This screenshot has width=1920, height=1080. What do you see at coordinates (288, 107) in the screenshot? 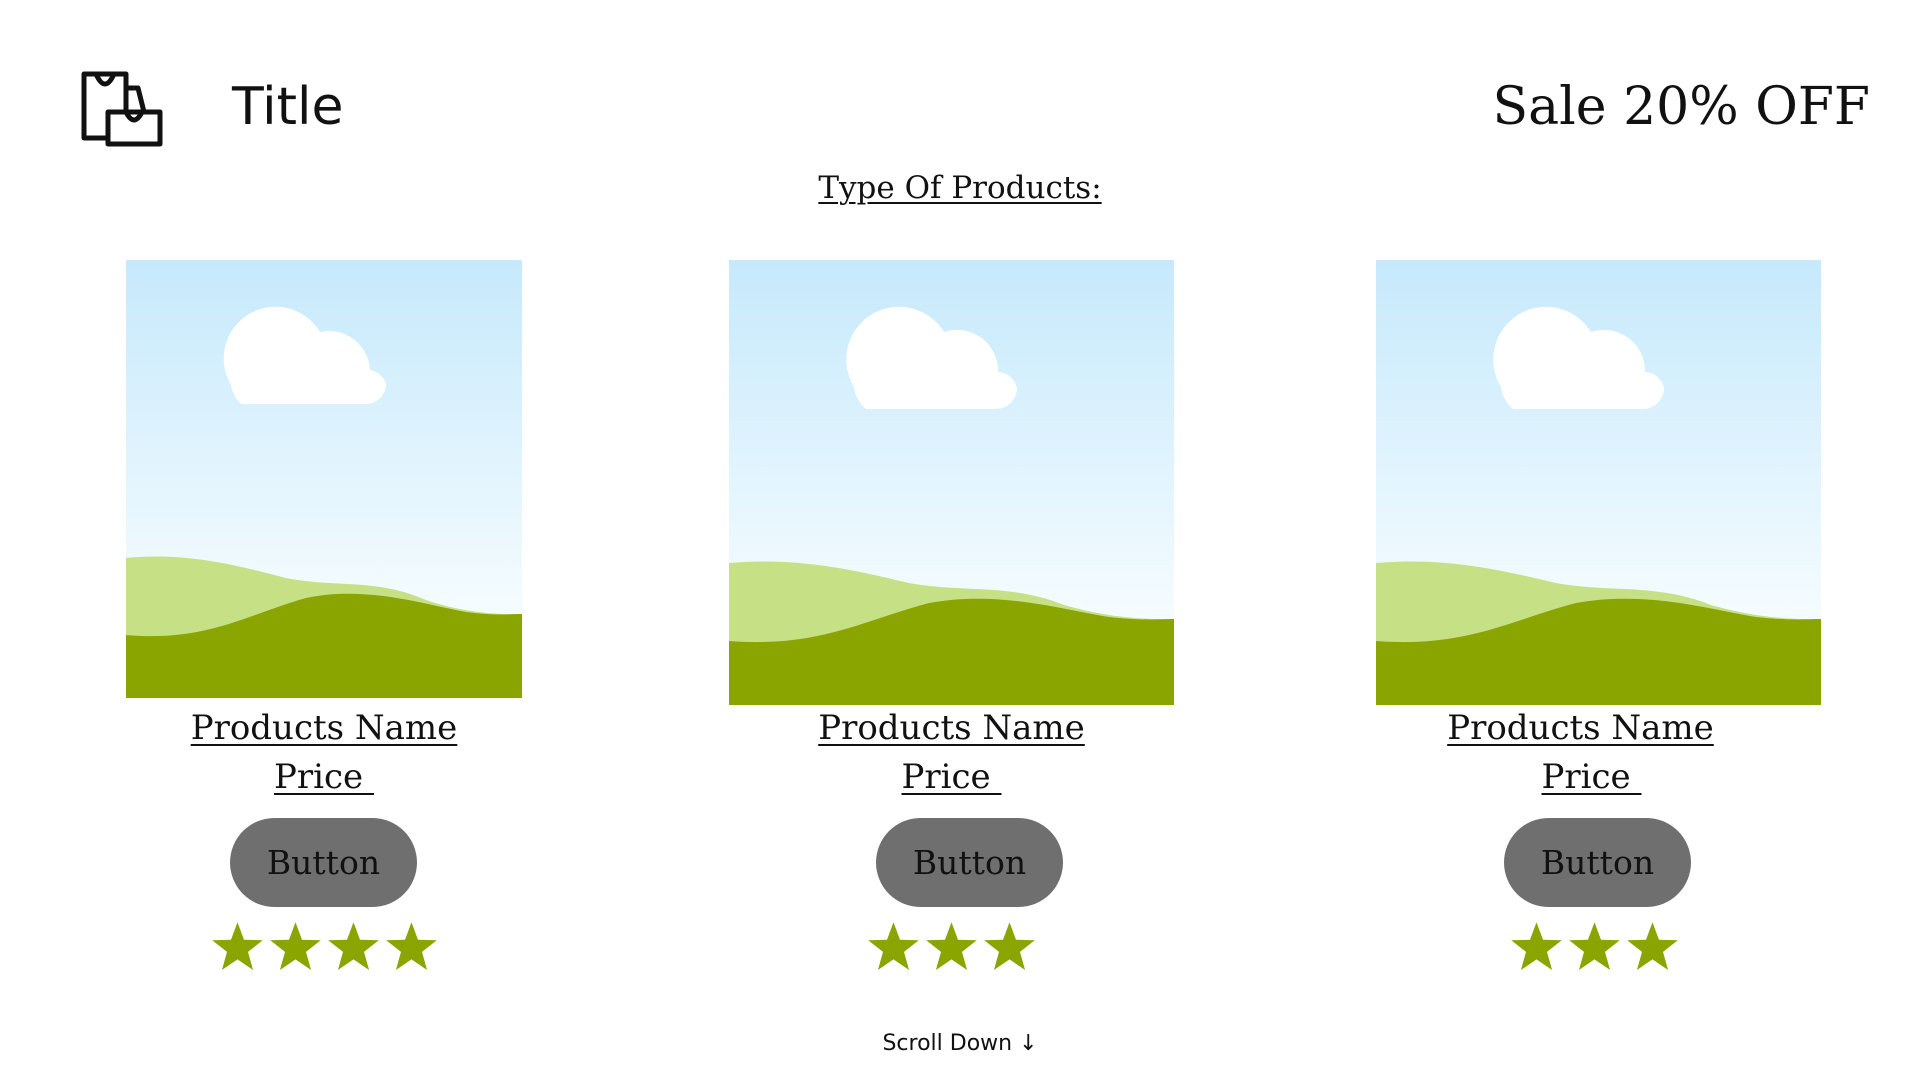
I see `site-title: Title` at bounding box center [288, 107].